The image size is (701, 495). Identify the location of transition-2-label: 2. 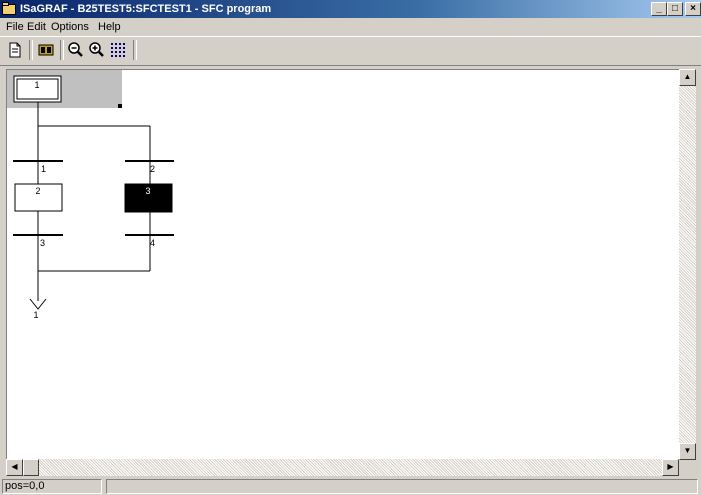
(152, 169).